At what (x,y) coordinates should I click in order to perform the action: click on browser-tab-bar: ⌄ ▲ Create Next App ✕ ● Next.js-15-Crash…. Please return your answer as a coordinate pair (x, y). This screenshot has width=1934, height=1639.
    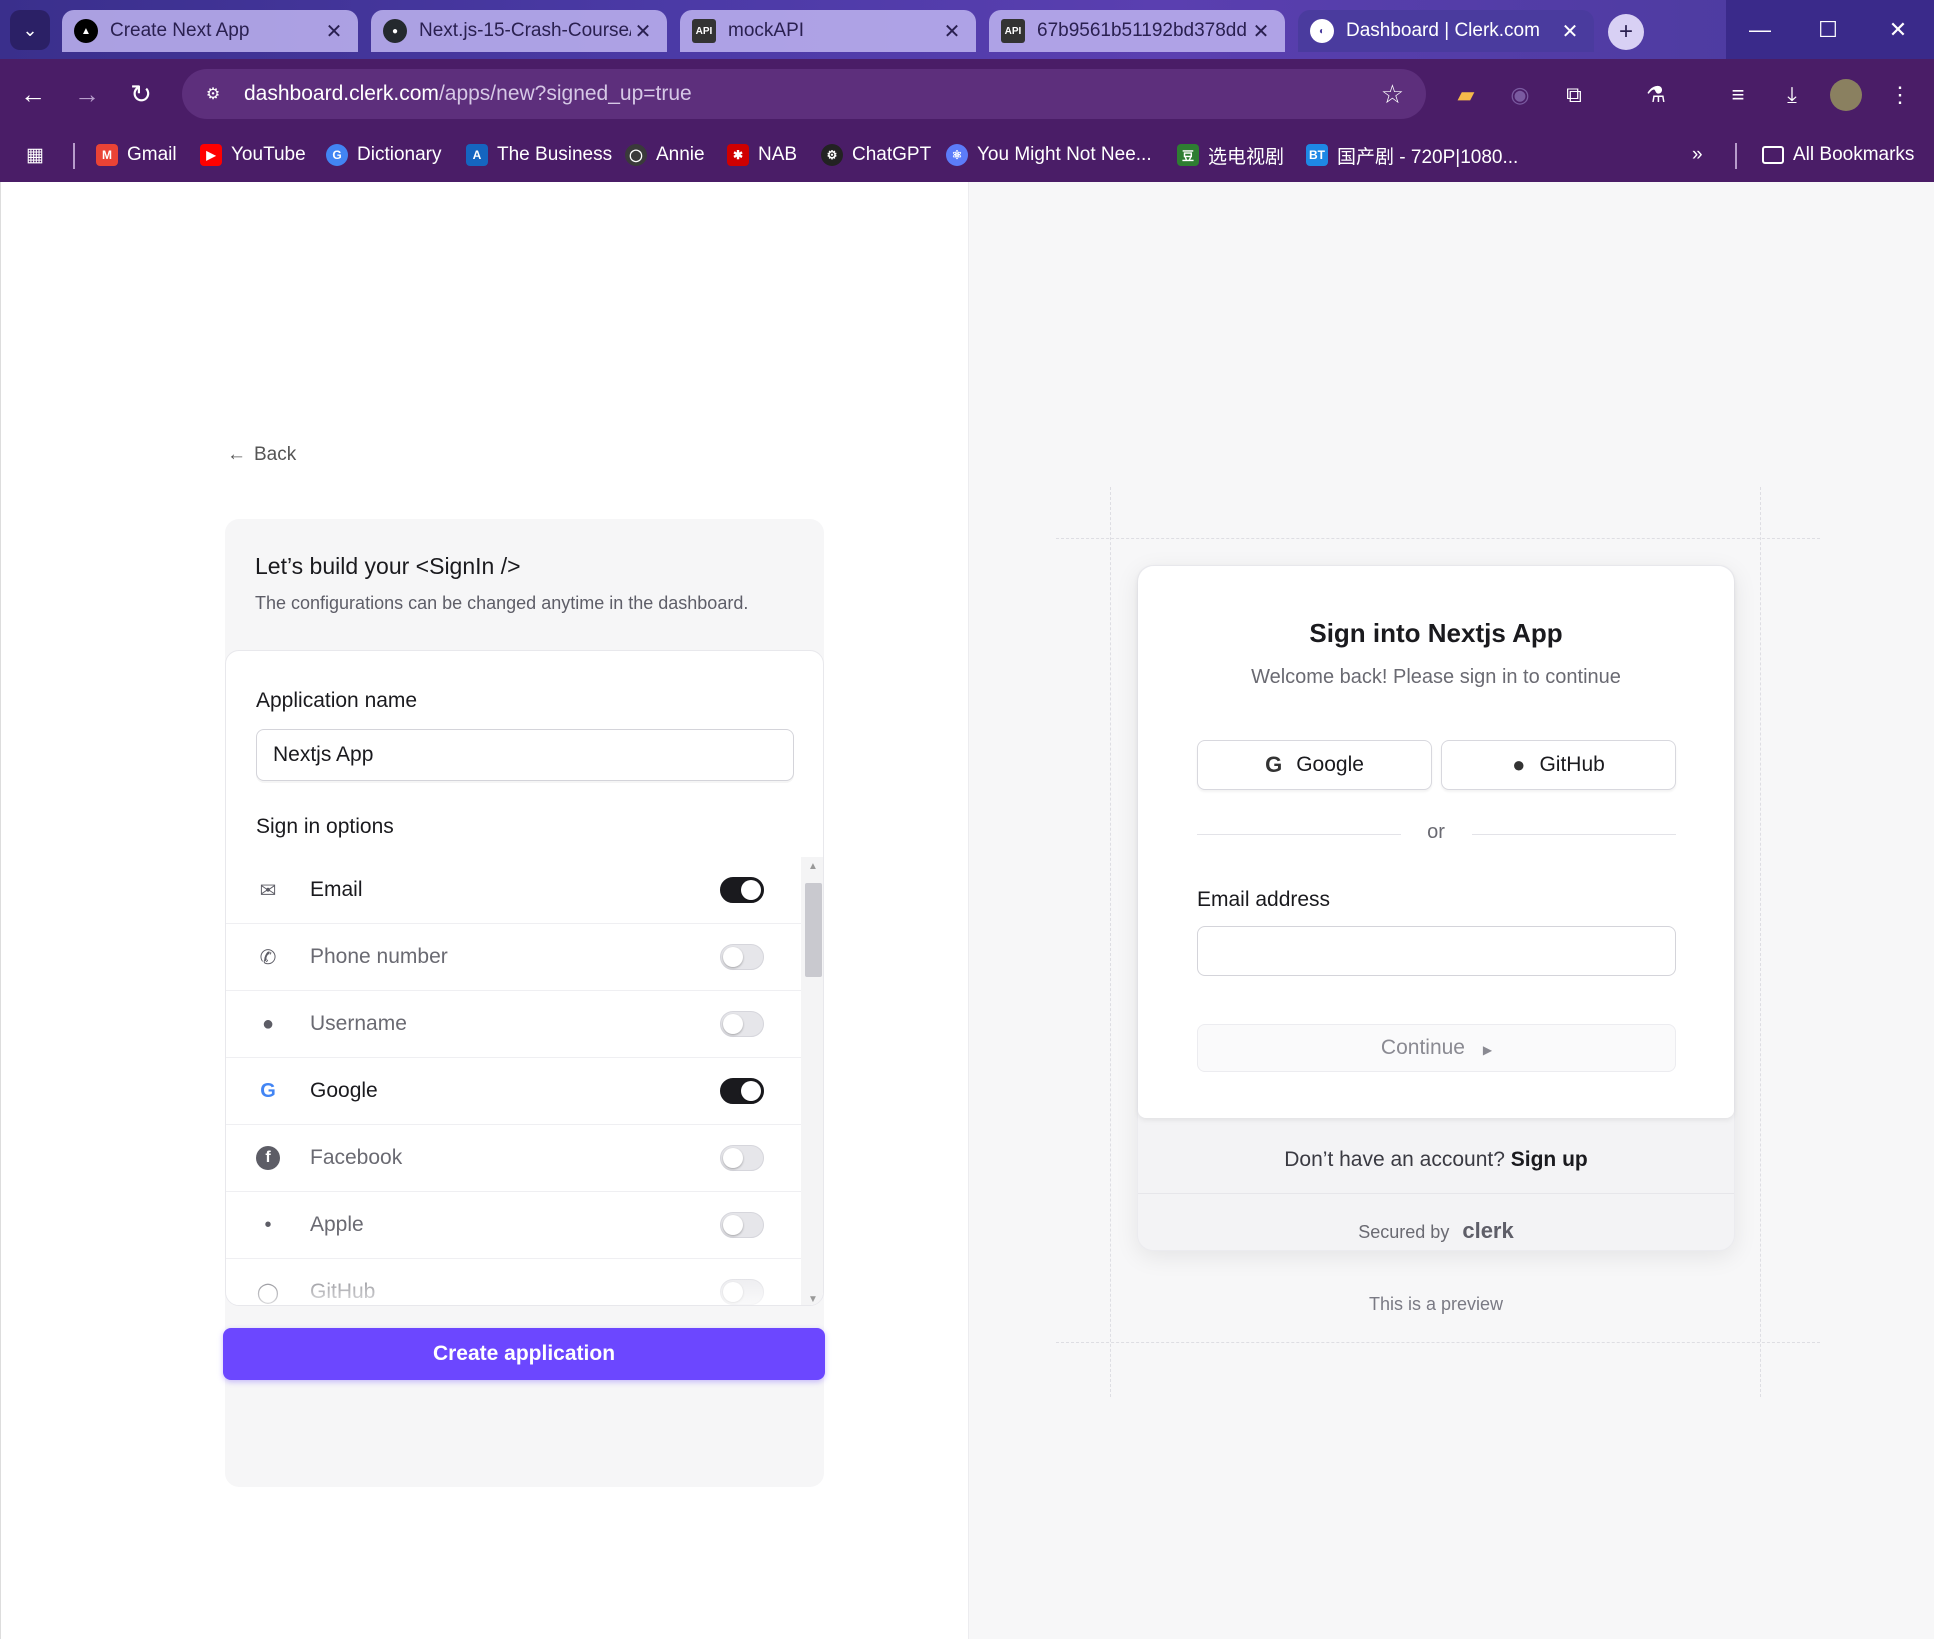
    Looking at the image, I should click on (967, 29).